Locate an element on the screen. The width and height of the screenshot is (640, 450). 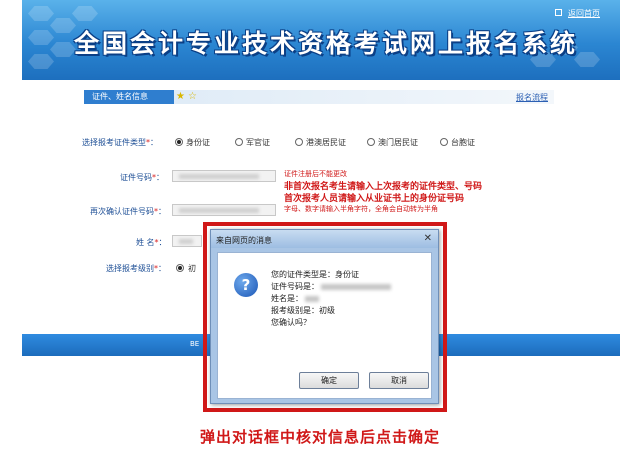
id-confirm-input is located at coordinates (224, 210).